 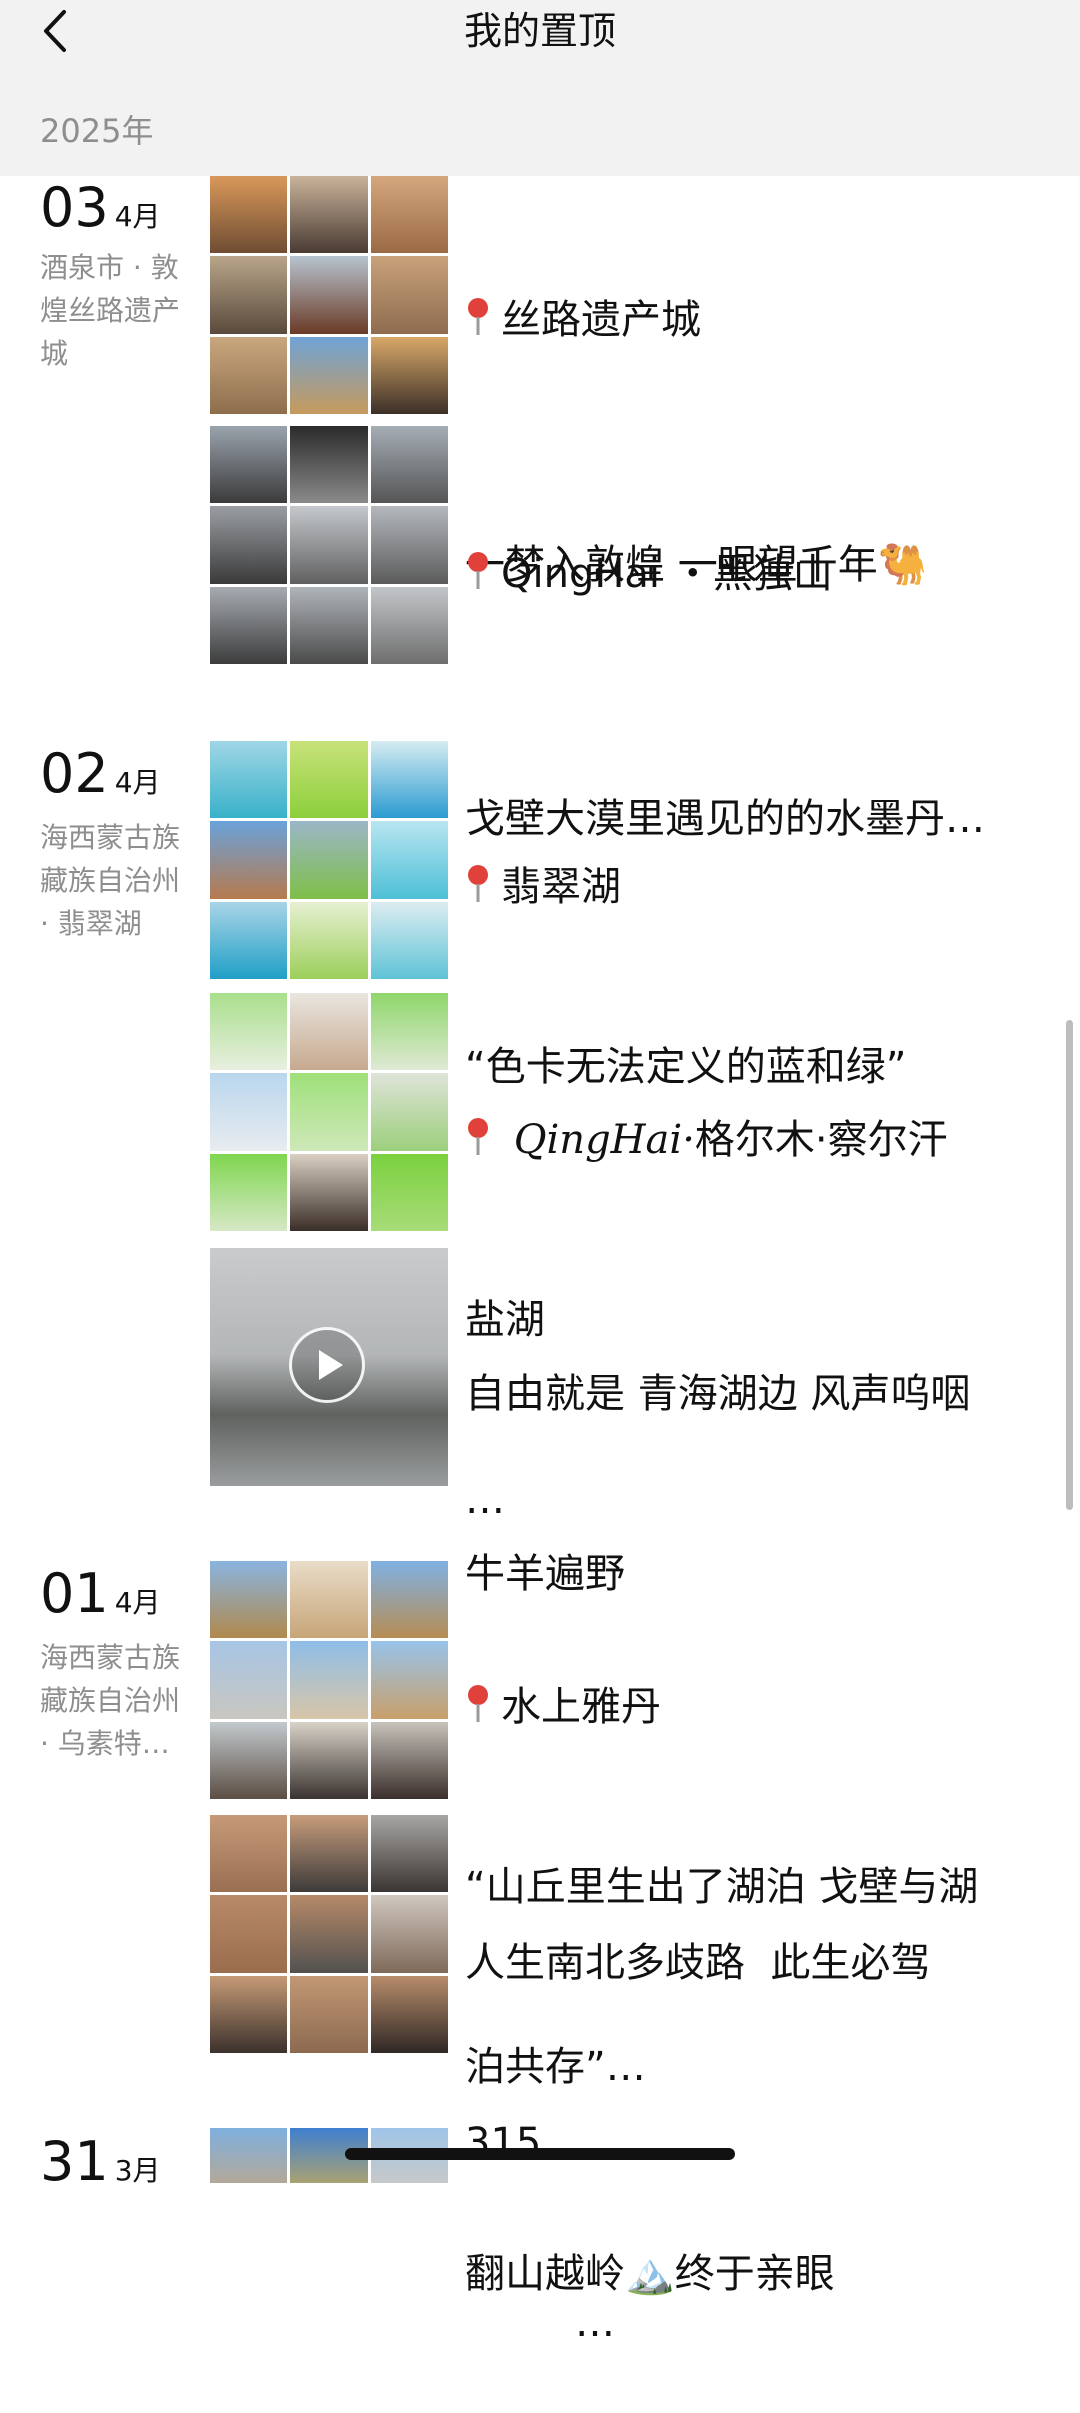 I want to click on post-text: 翻山越岭🏔️终于亲眼, so click(x=745, y=2244).